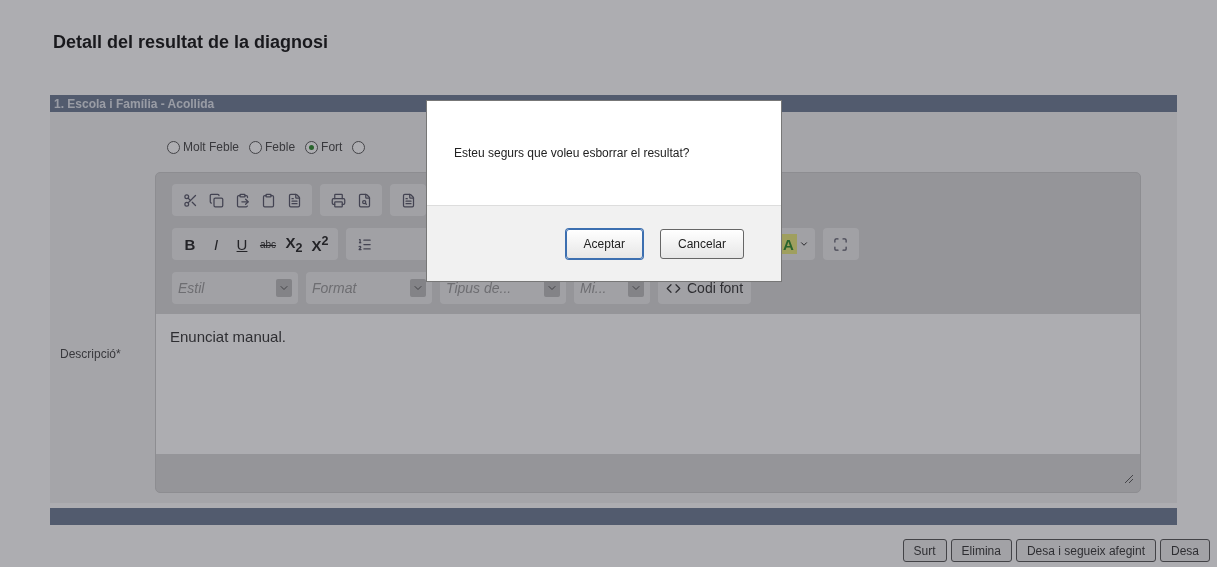 The height and width of the screenshot is (567, 1217). Describe the element at coordinates (272, 147) in the screenshot. I see `radio-option: Feble` at that location.